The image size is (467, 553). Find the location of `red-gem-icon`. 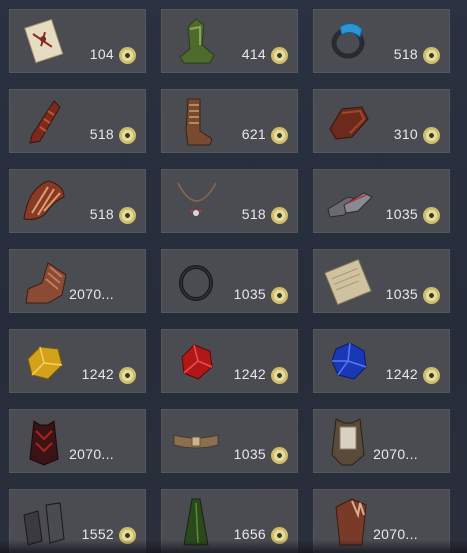

red-gem-icon is located at coordinates (196, 362).